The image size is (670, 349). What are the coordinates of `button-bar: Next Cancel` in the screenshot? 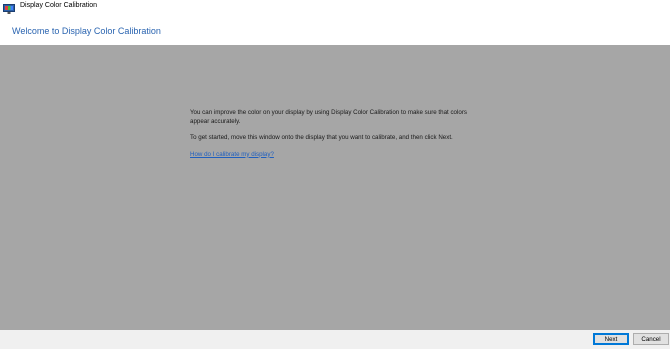 It's located at (335, 339).